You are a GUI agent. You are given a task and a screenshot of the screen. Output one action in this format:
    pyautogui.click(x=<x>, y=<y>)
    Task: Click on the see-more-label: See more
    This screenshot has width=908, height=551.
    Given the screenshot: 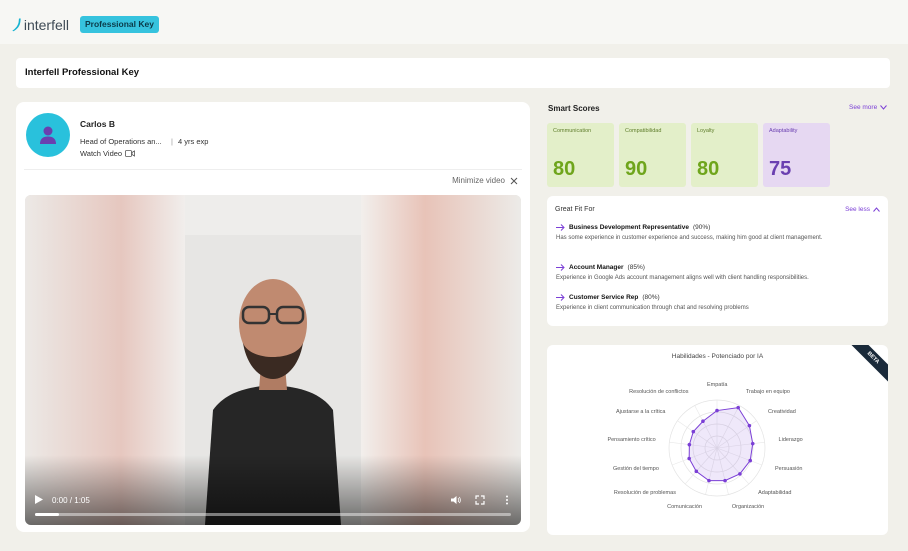 What is the action you would take?
    pyautogui.click(x=863, y=107)
    